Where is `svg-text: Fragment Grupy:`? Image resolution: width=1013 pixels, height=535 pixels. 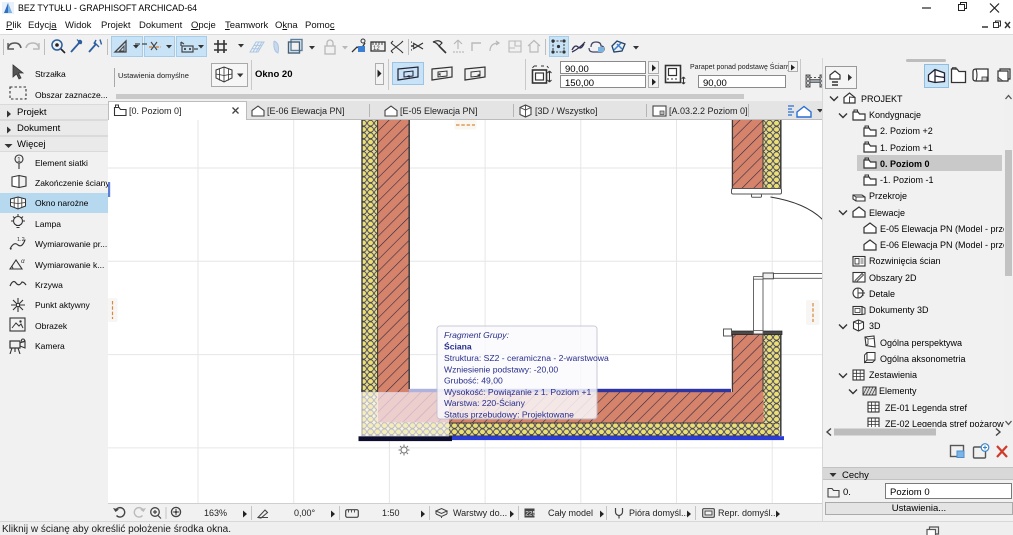
svg-text: Fragment Grupy: is located at coordinates (477, 335).